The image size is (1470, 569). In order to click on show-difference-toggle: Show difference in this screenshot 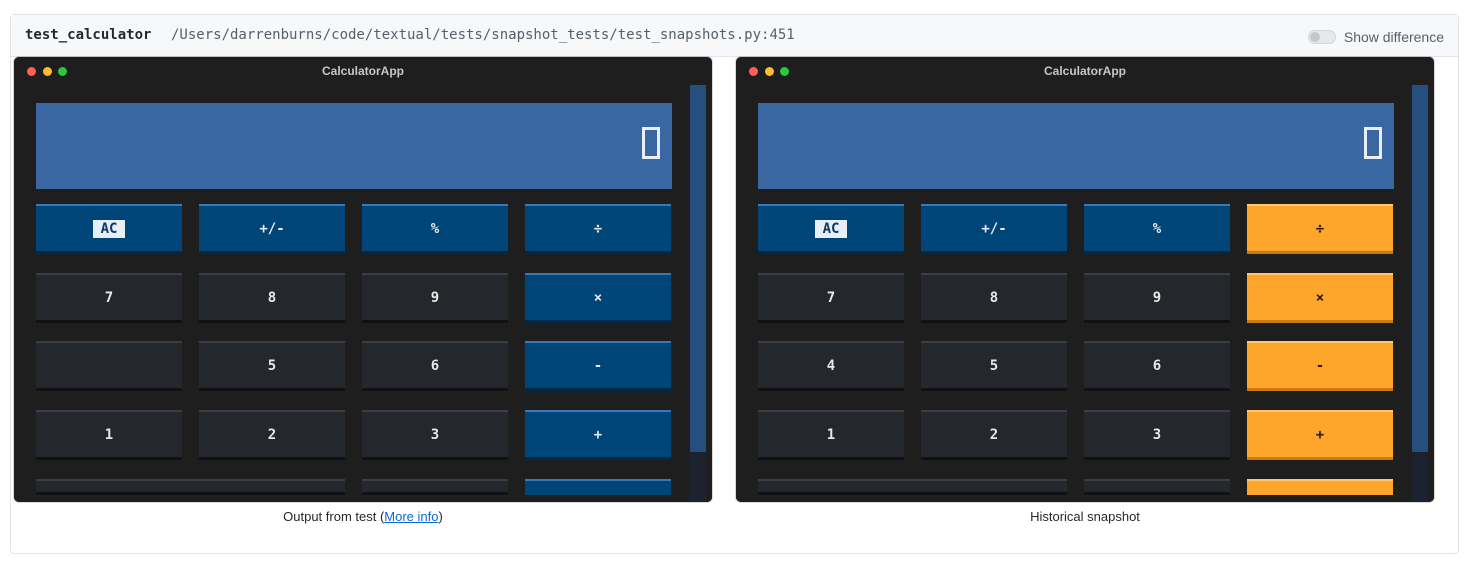, I will do `click(1375, 37)`.